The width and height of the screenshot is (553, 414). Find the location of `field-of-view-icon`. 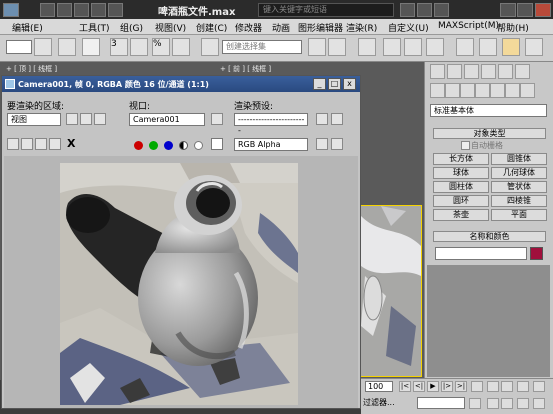

field-of-view-icon is located at coordinates (507, 403).